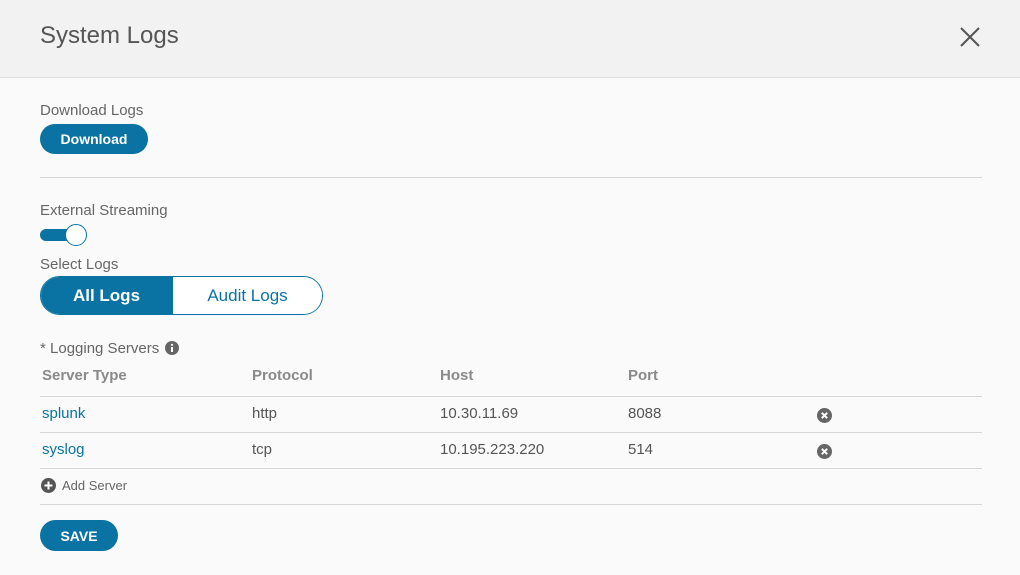 The height and width of the screenshot is (575, 1020). Describe the element at coordinates (92, 110) in the screenshot. I see `download-logs-label: Download Logs` at that location.